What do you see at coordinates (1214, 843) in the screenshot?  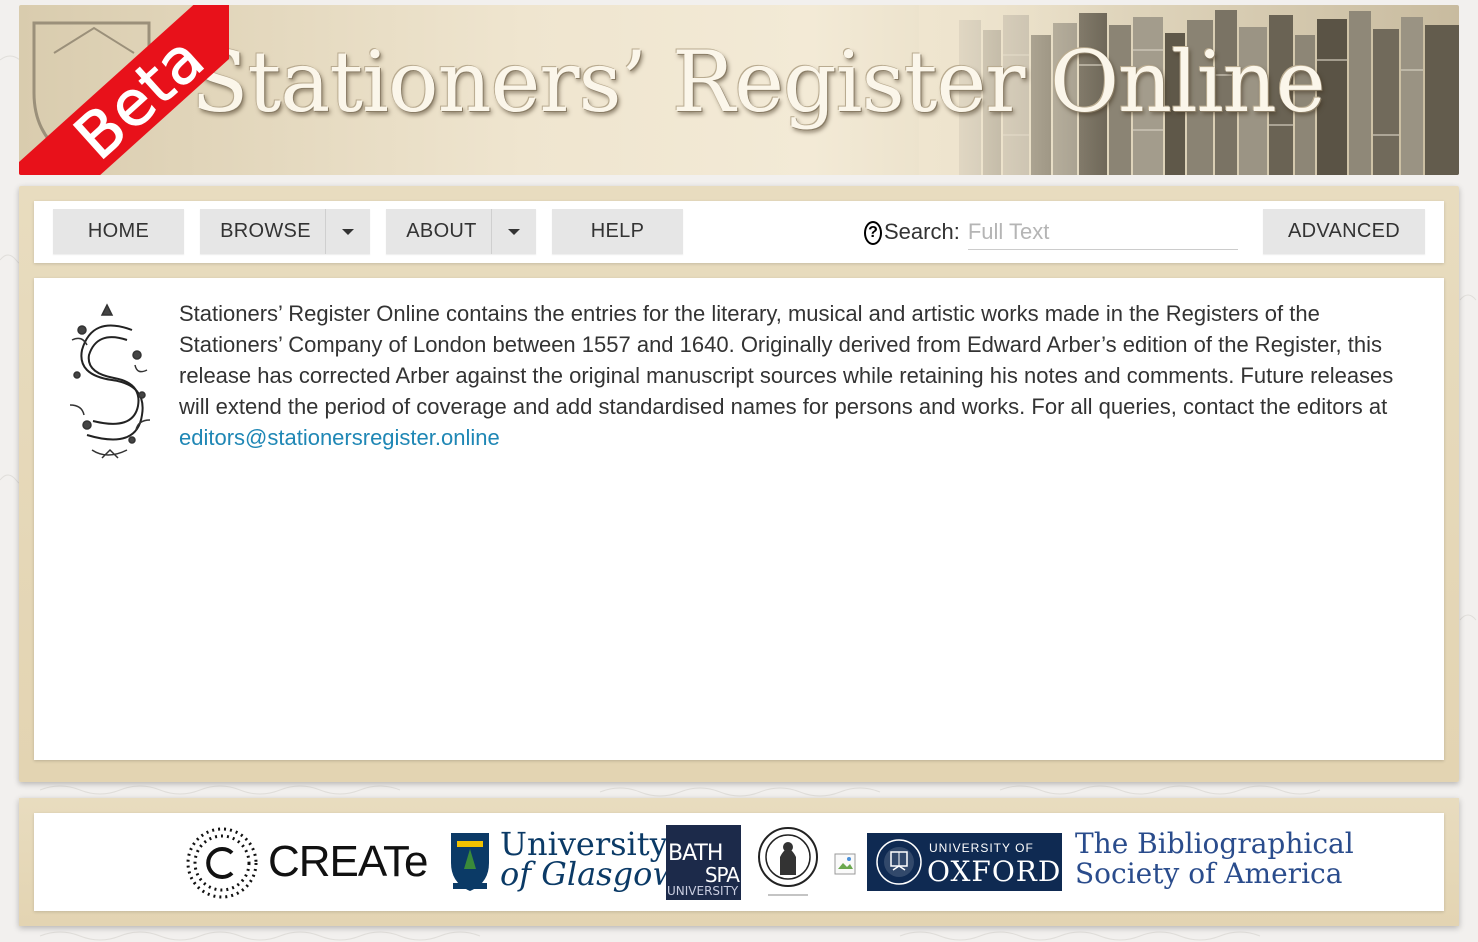 I see `bsa-line1: The Bibliographical` at bounding box center [1214, 843].